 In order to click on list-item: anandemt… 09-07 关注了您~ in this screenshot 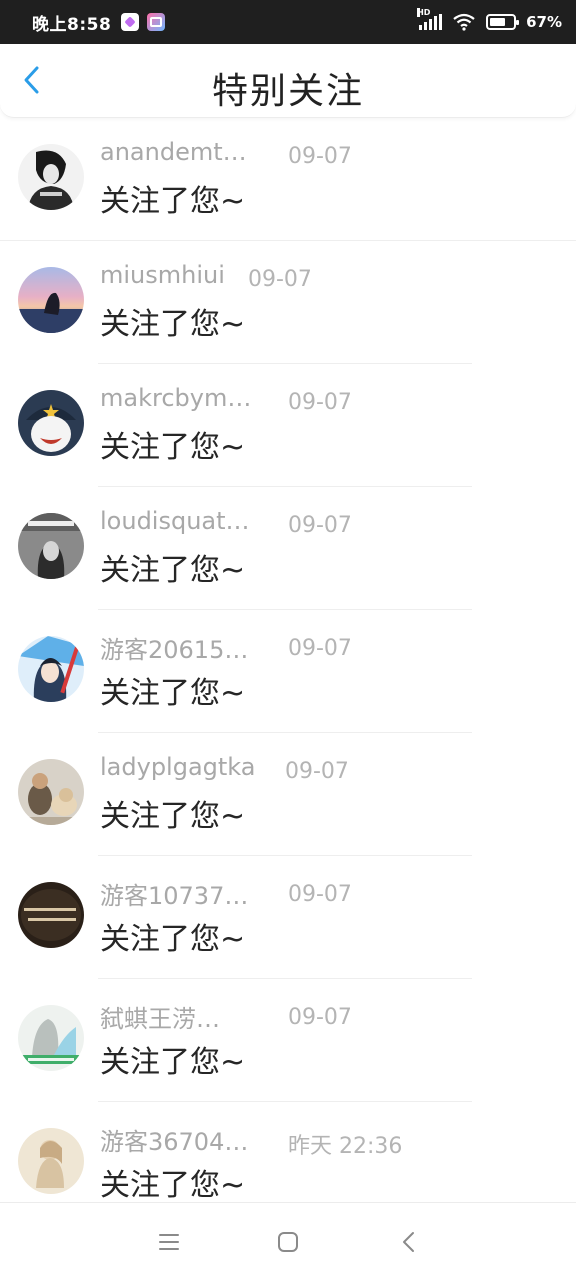, I will do `click(288, 179)`.